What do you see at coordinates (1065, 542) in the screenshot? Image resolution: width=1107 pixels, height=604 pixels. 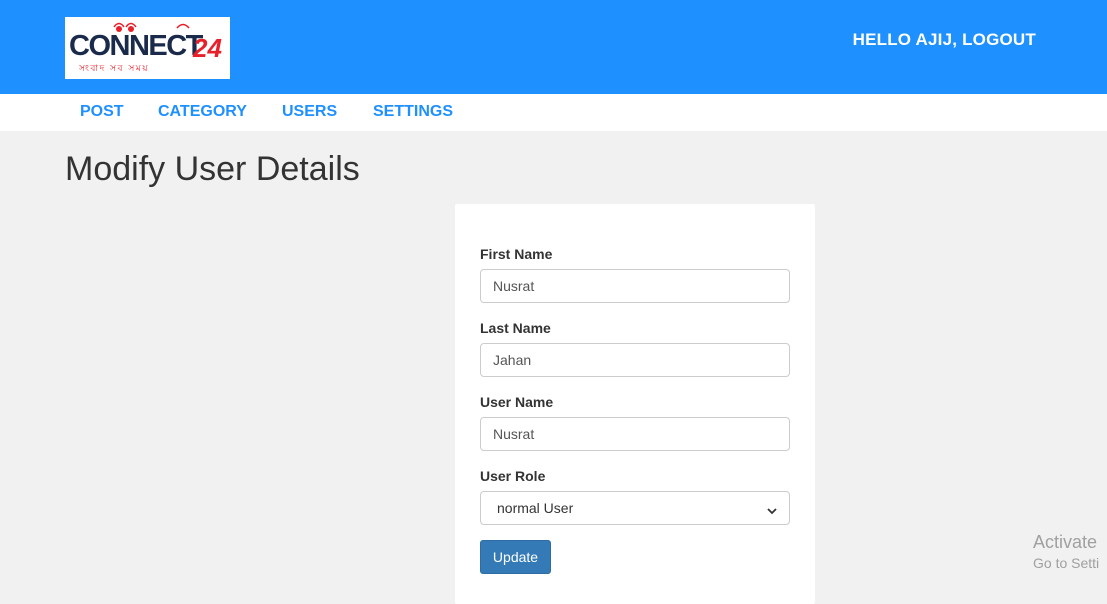 I see `watermark-line-1: Activate` at bounding box center [1065, 542].